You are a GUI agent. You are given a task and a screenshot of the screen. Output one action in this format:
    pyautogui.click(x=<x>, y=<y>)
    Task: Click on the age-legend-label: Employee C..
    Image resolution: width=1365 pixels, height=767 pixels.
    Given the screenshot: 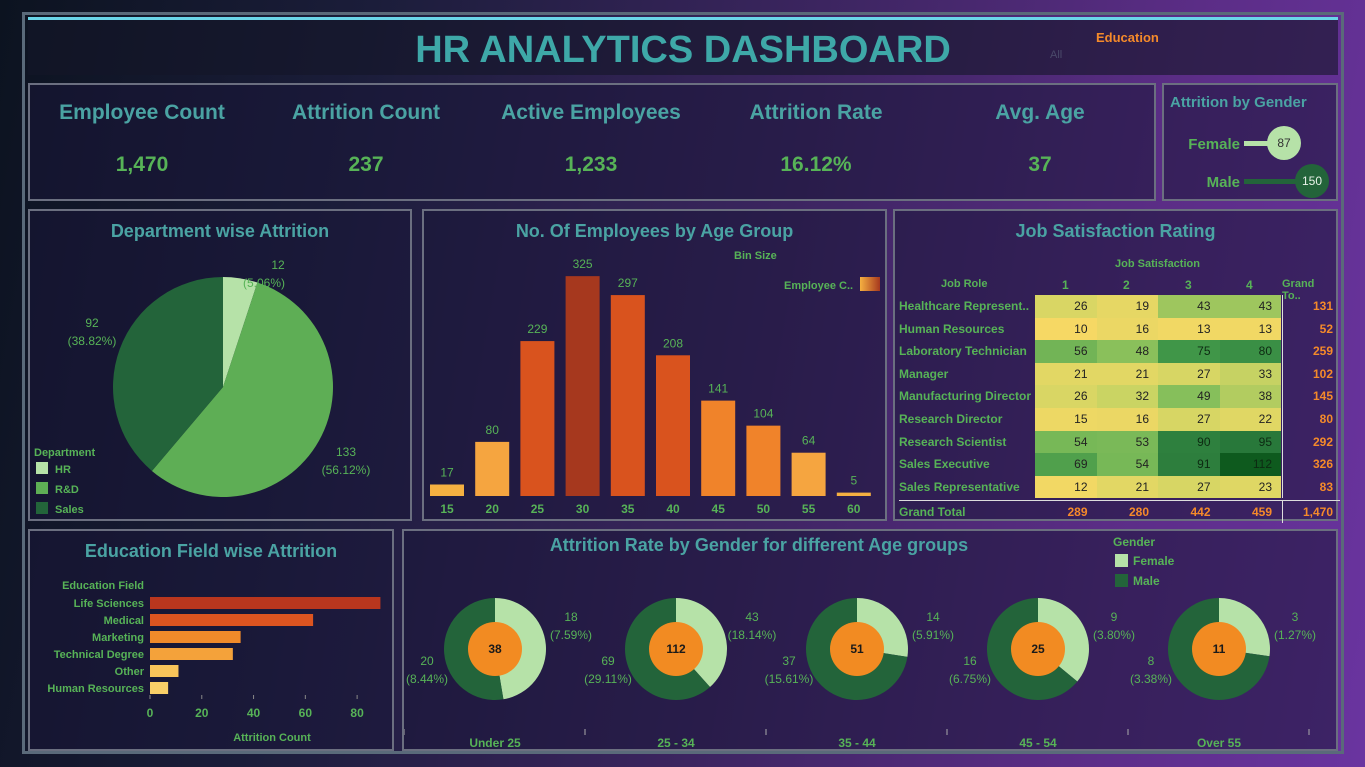 What is the action you would take?
    pyautogui.click(x=818, y=286)
    